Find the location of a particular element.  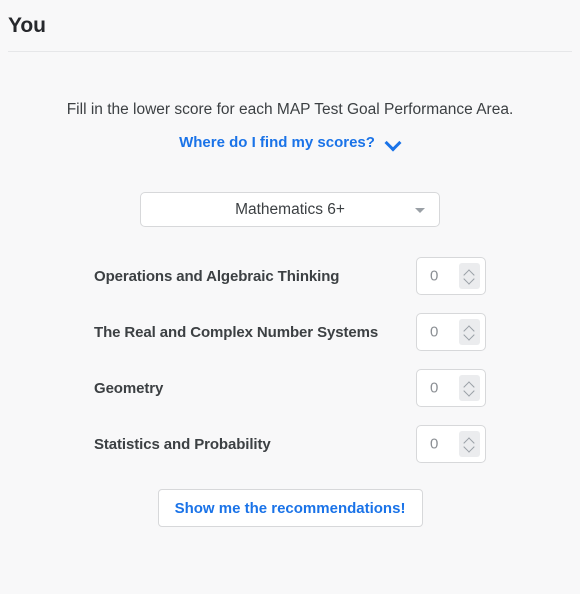

header-divider is located at coordinates (290, 51).